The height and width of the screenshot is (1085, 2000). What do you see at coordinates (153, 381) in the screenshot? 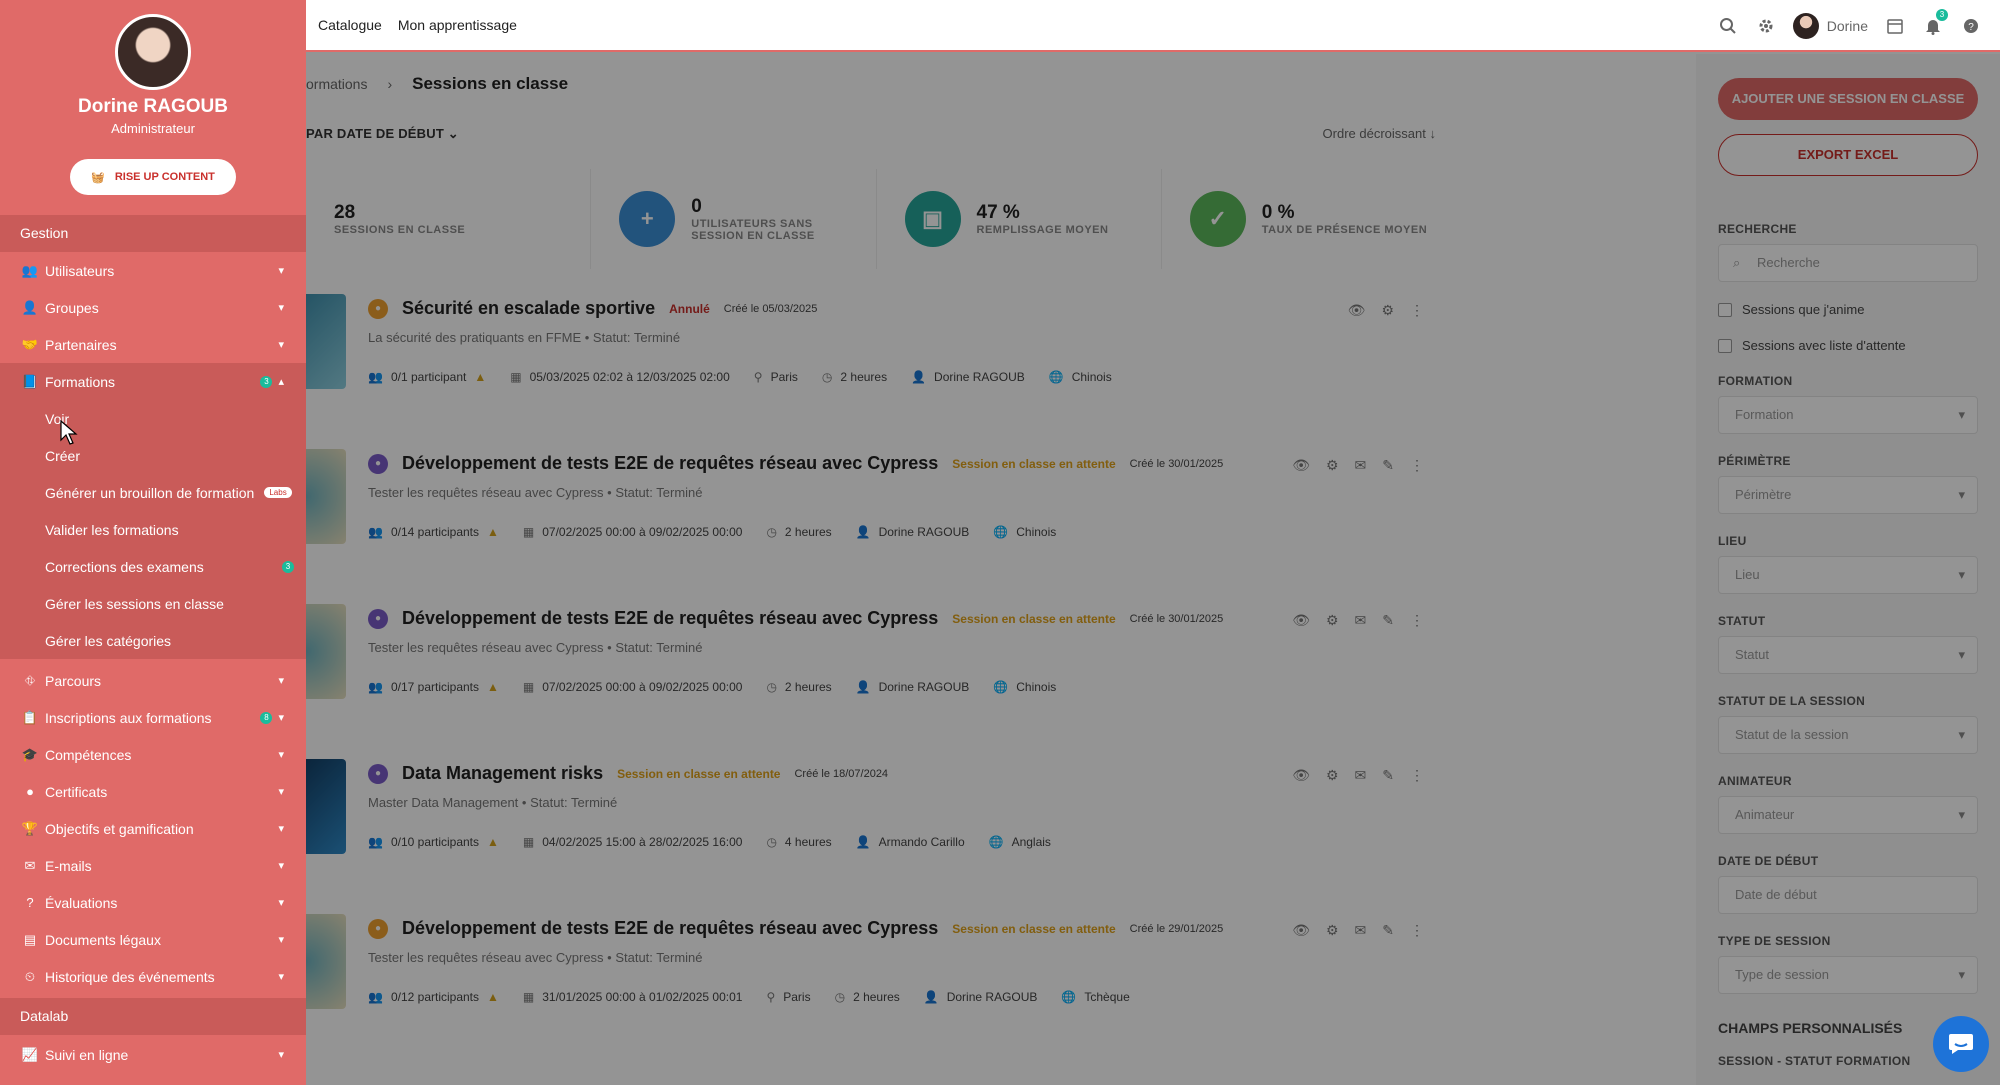
I see `sidebar-item-formations: 📘 Formations 3 ▴` at bounding box center [153, 381].